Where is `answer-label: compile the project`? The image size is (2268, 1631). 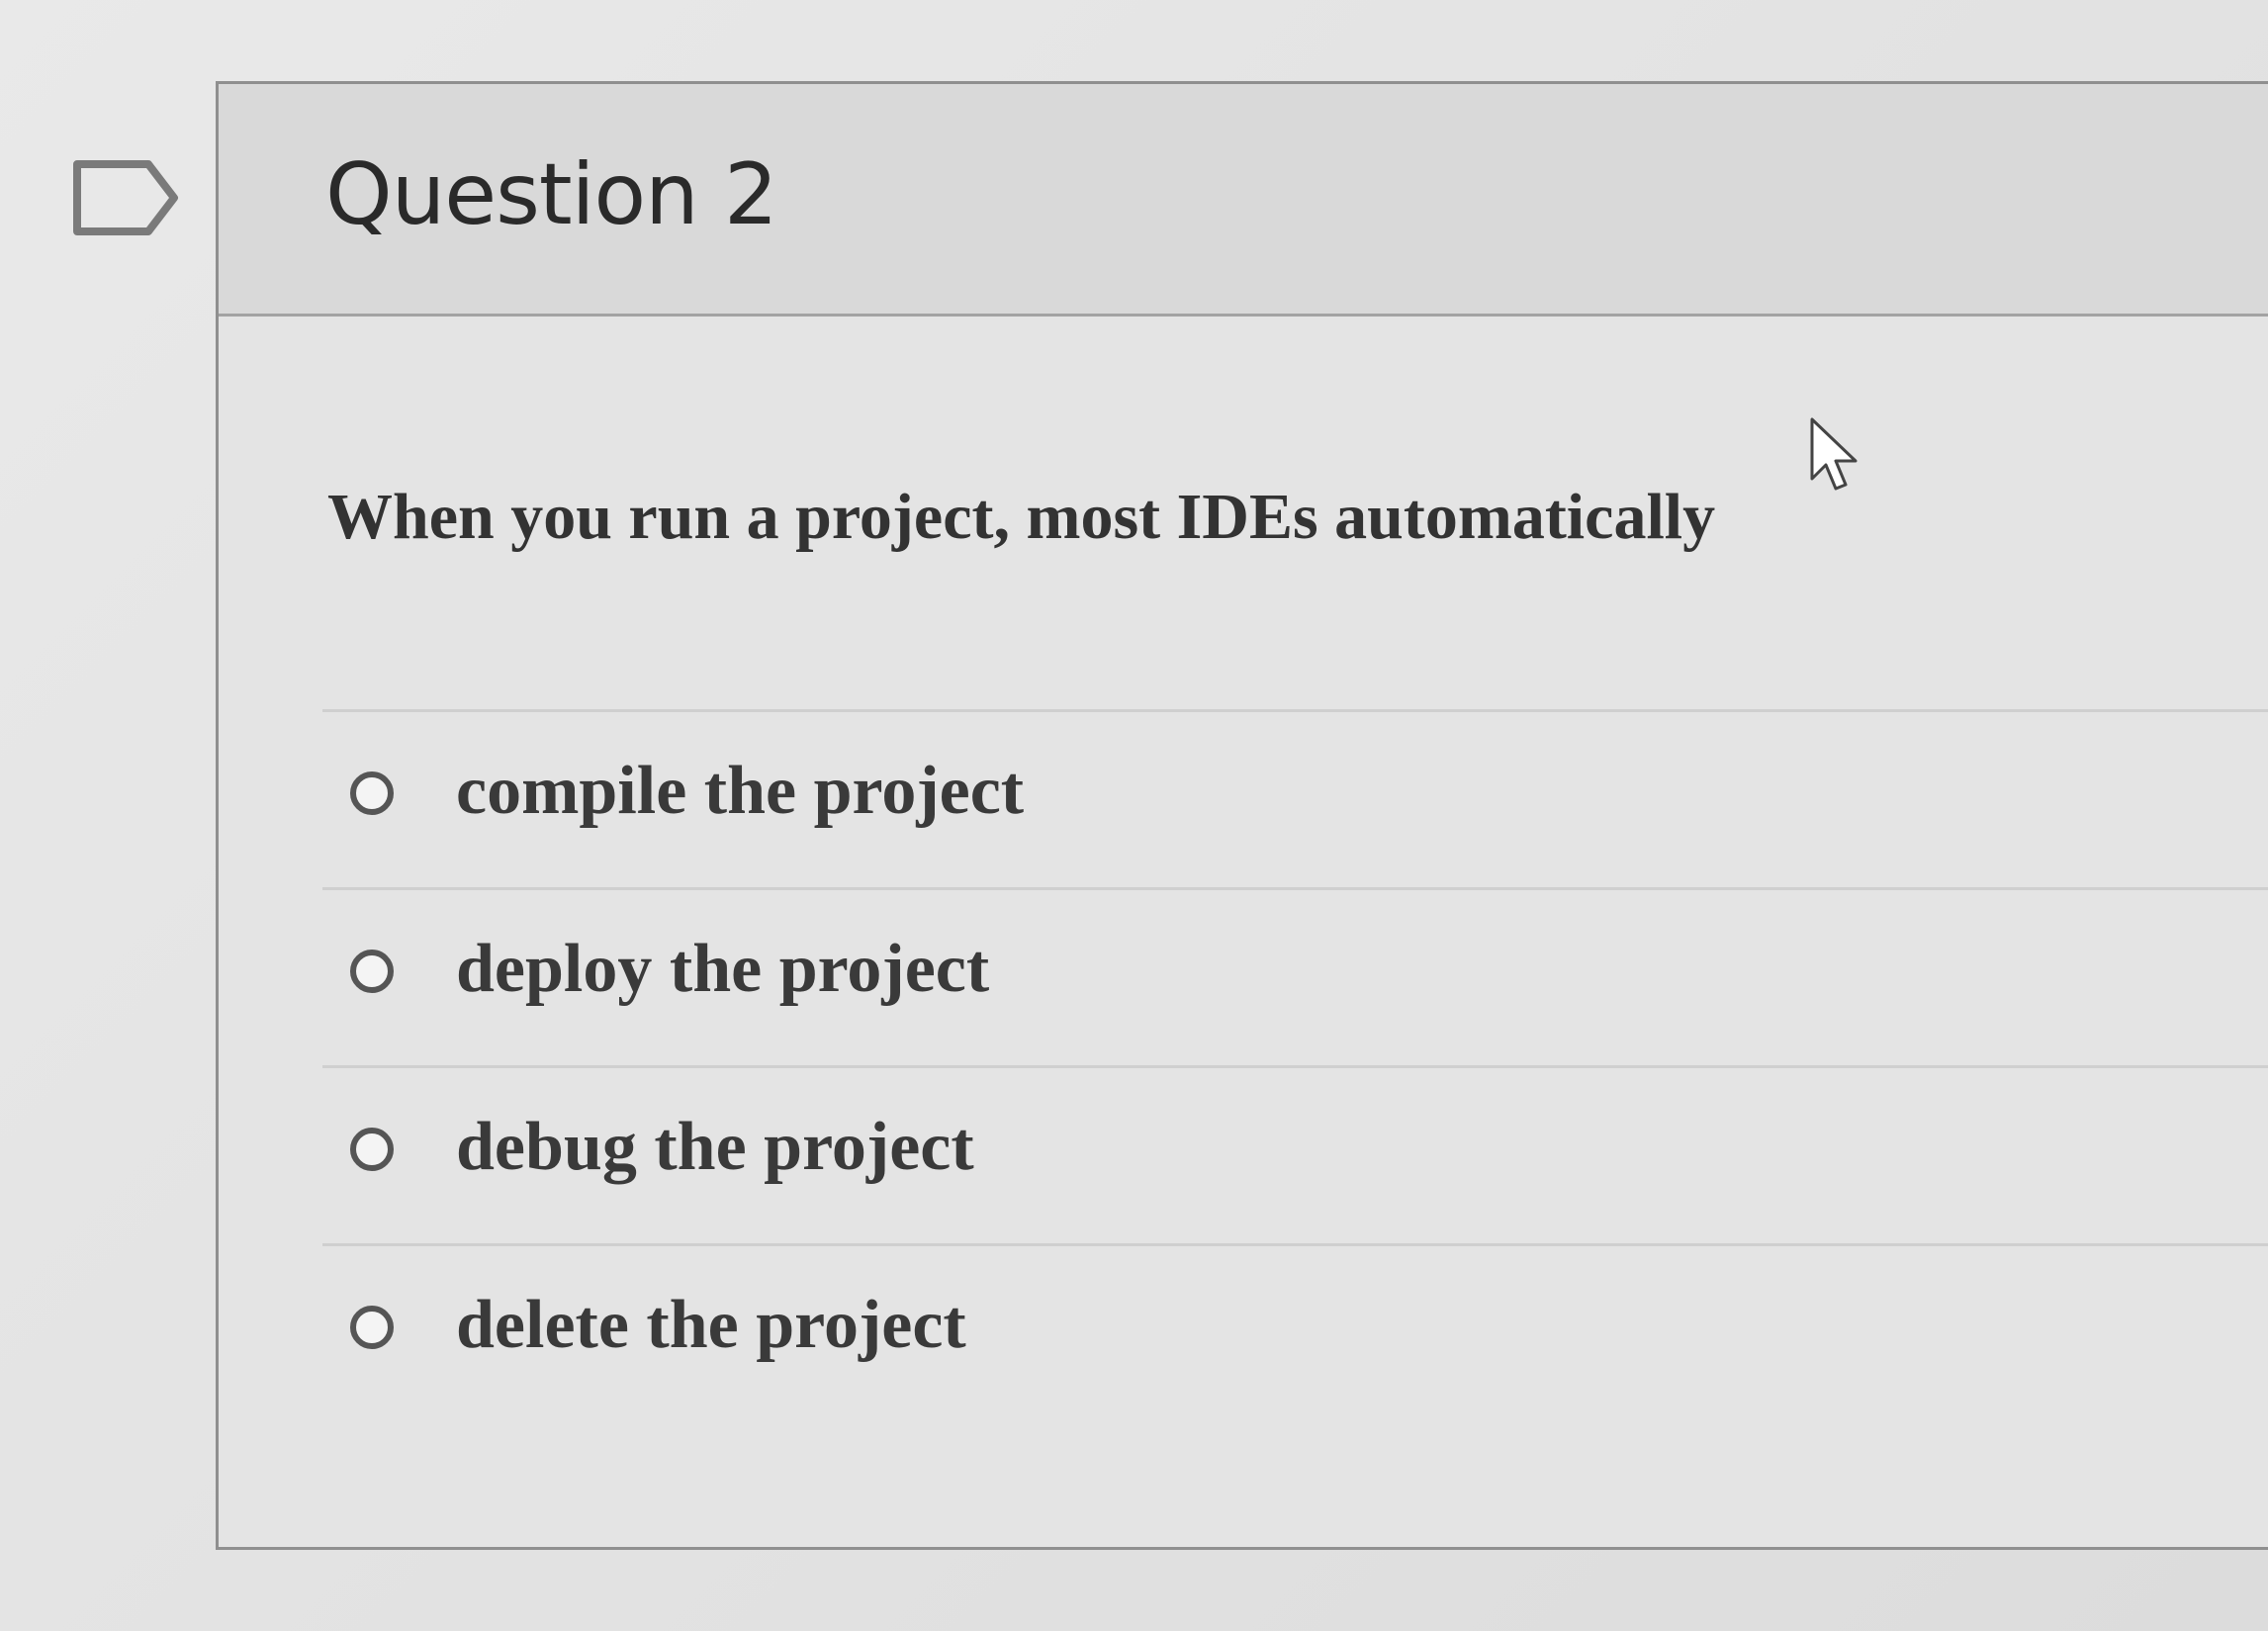 answer-label: compile the project is located at coordinates (740, 792).